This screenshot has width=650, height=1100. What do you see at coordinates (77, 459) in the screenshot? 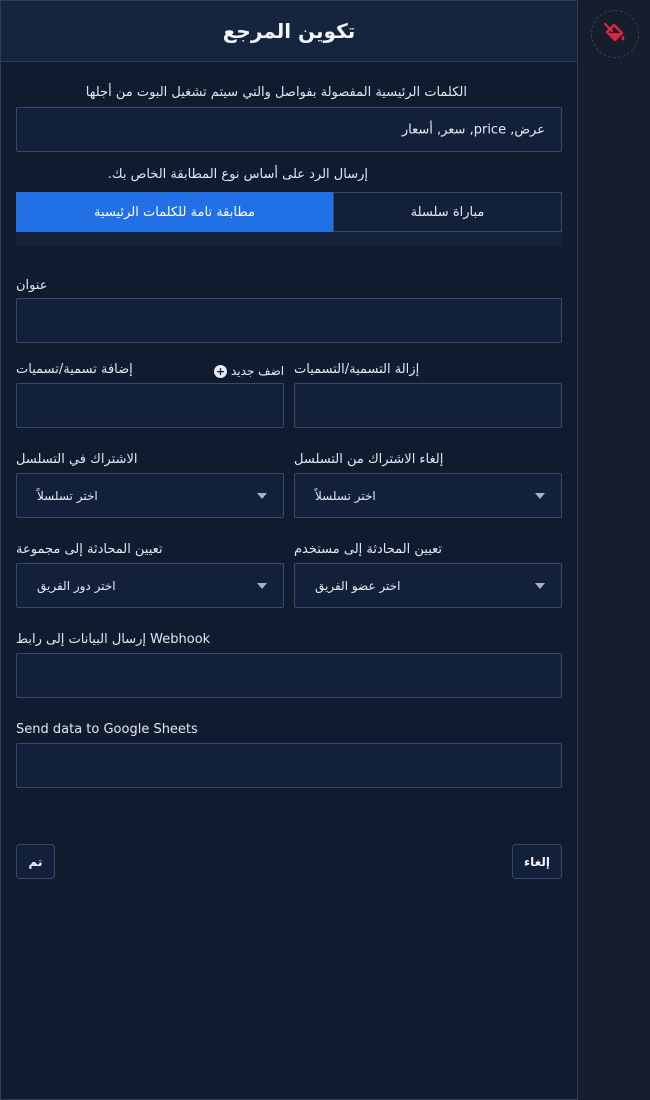
I see `subscribe-sequence-label: الاشتراك في التسلسل` at bounding box center [77, 459].